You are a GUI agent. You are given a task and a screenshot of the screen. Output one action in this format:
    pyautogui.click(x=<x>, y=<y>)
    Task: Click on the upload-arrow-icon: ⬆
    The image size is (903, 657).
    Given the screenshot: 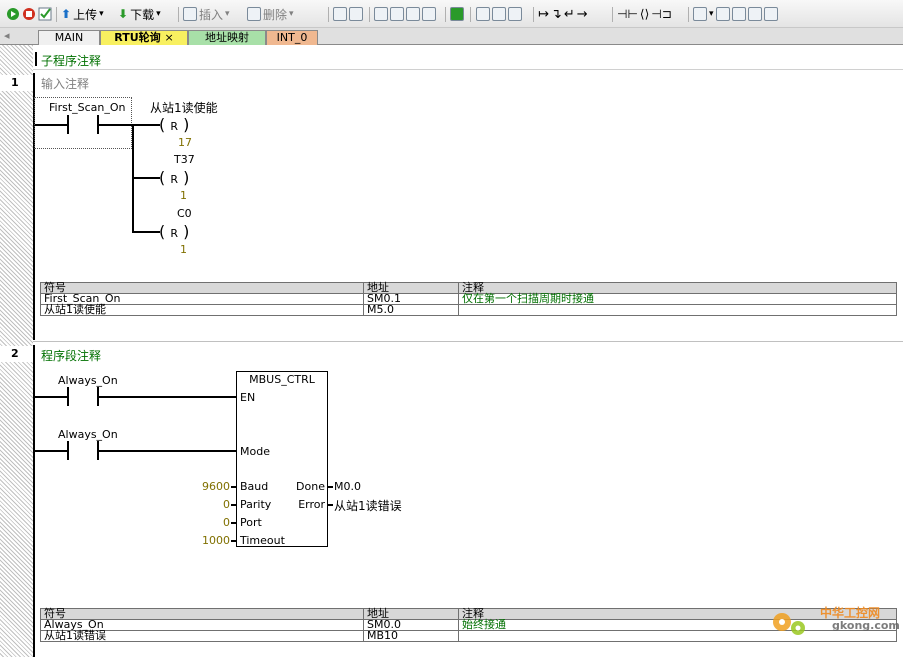 What is the action you would take?
    pyautogui.click(x=66, y=14)
    